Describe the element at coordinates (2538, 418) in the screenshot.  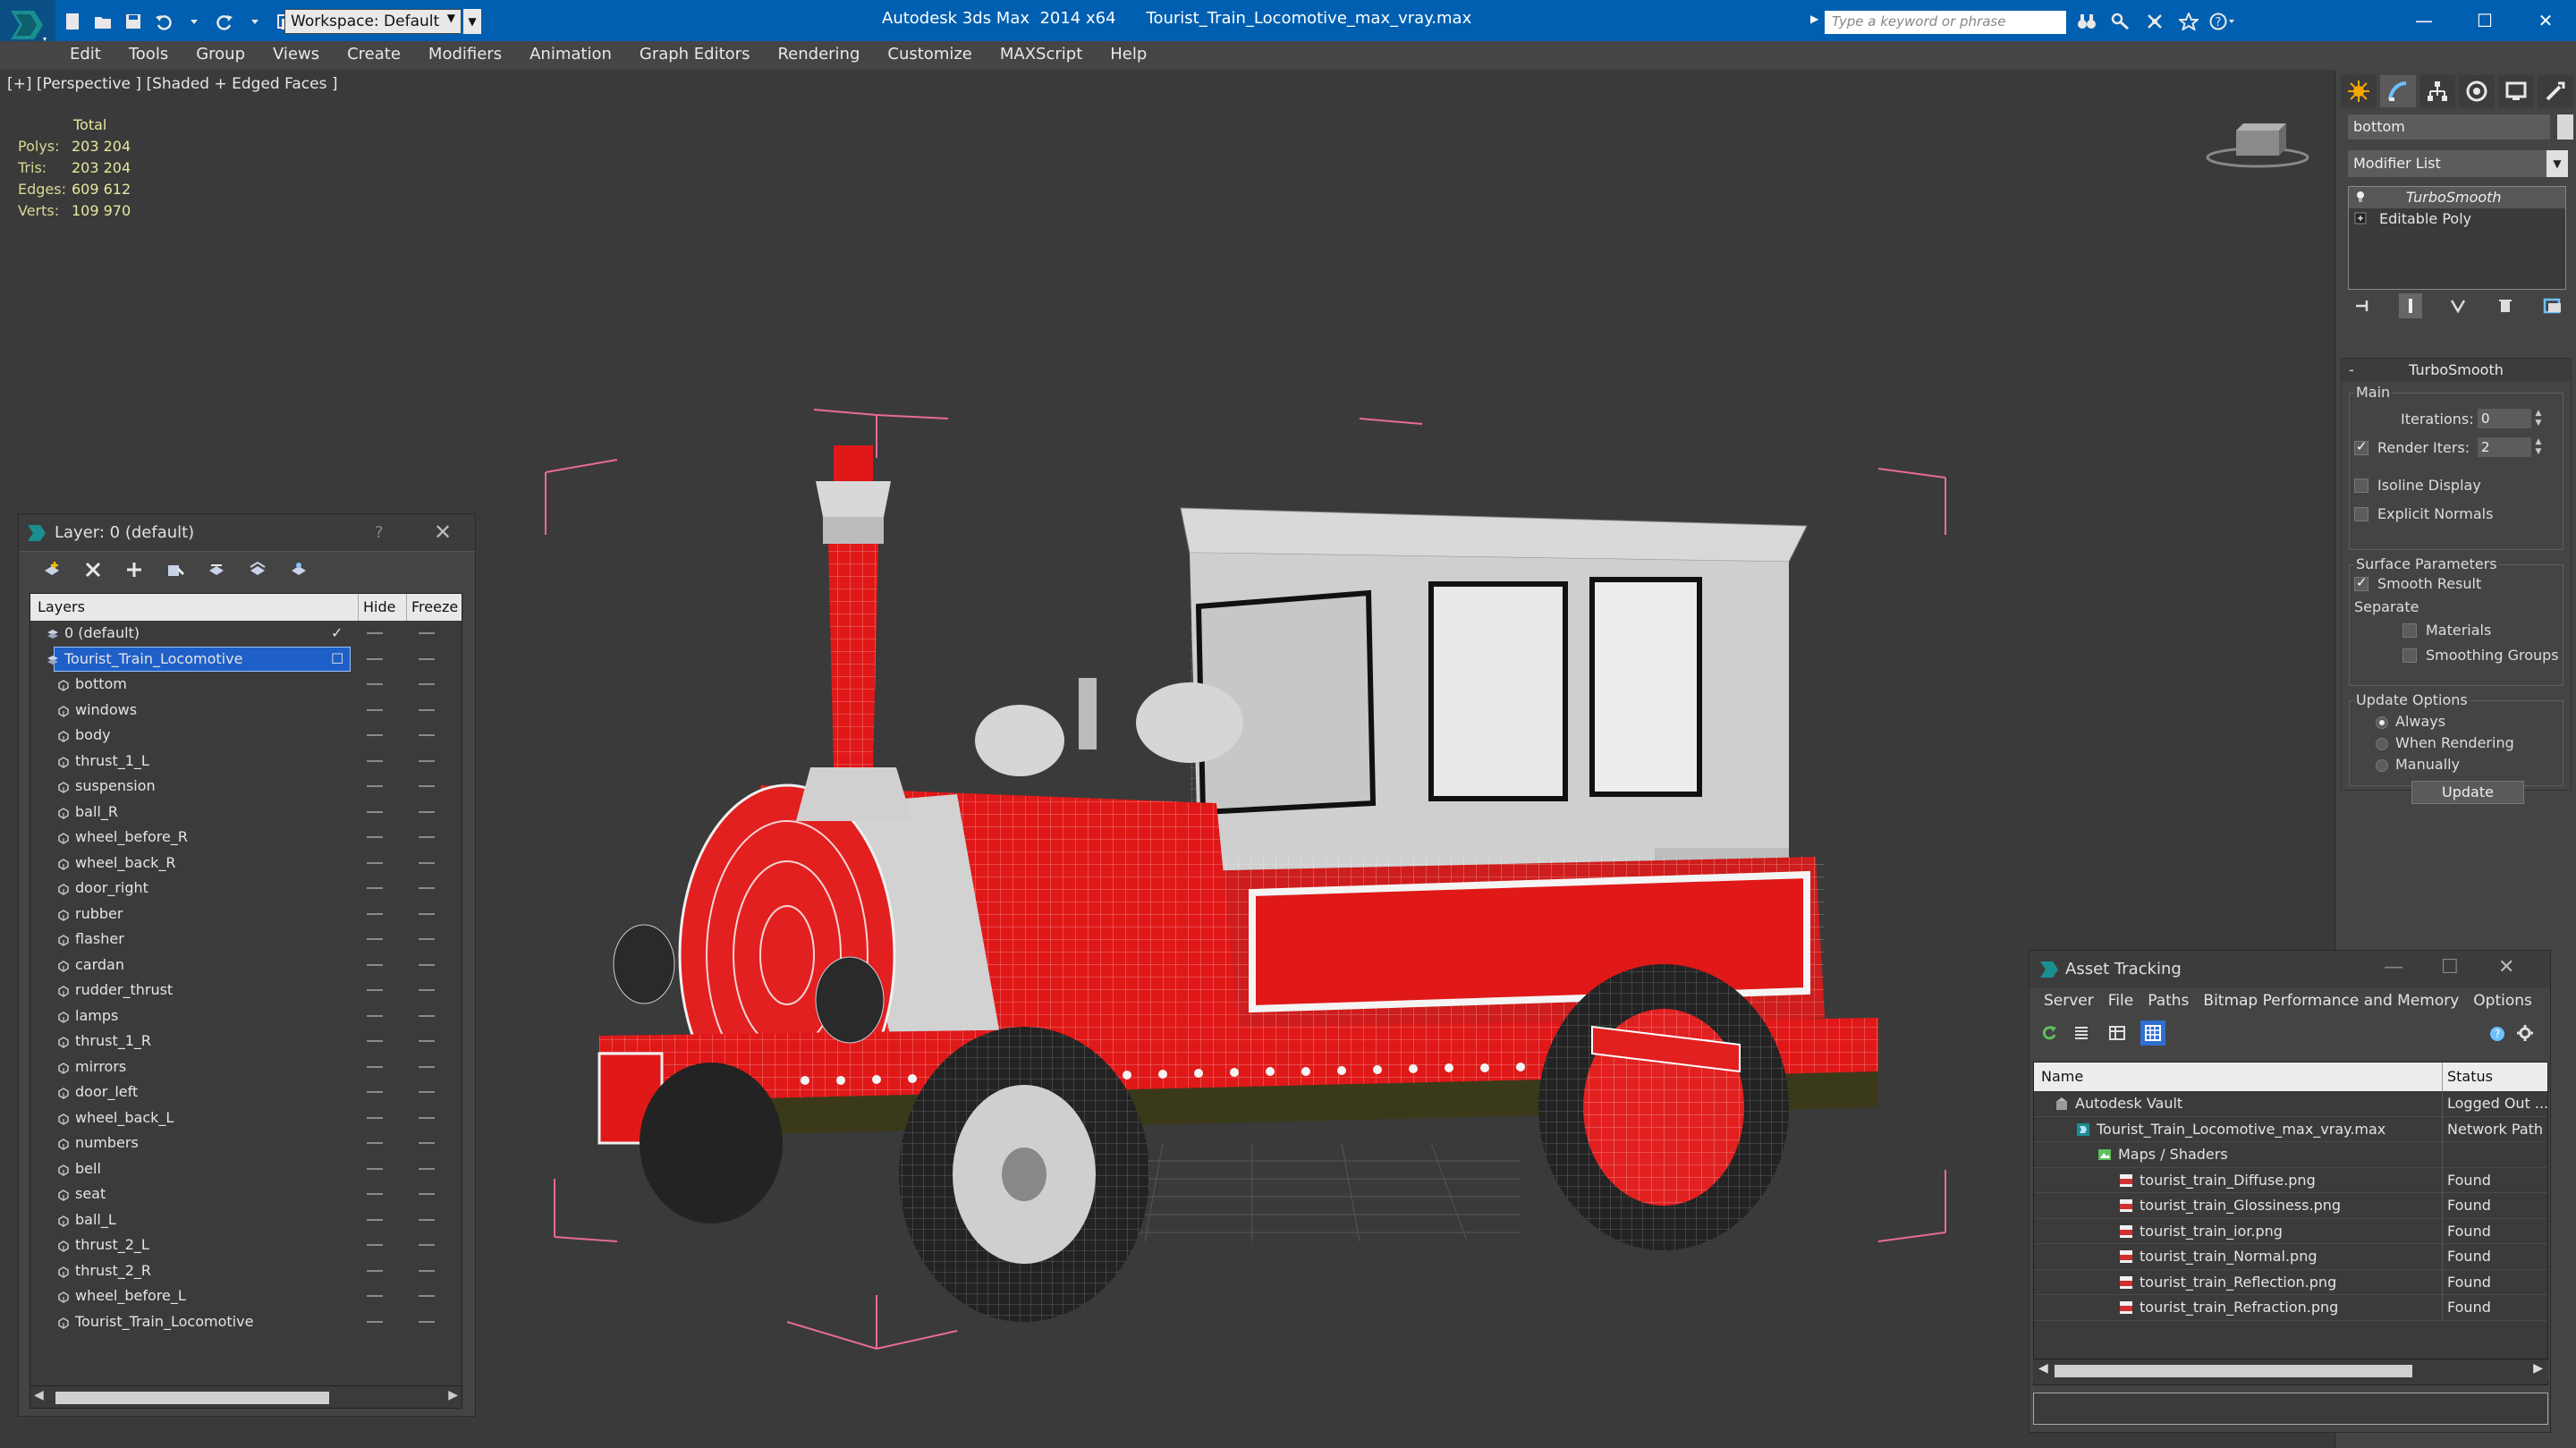
I see `iterations-spinner-arrows: ▲ ▼` at that location.